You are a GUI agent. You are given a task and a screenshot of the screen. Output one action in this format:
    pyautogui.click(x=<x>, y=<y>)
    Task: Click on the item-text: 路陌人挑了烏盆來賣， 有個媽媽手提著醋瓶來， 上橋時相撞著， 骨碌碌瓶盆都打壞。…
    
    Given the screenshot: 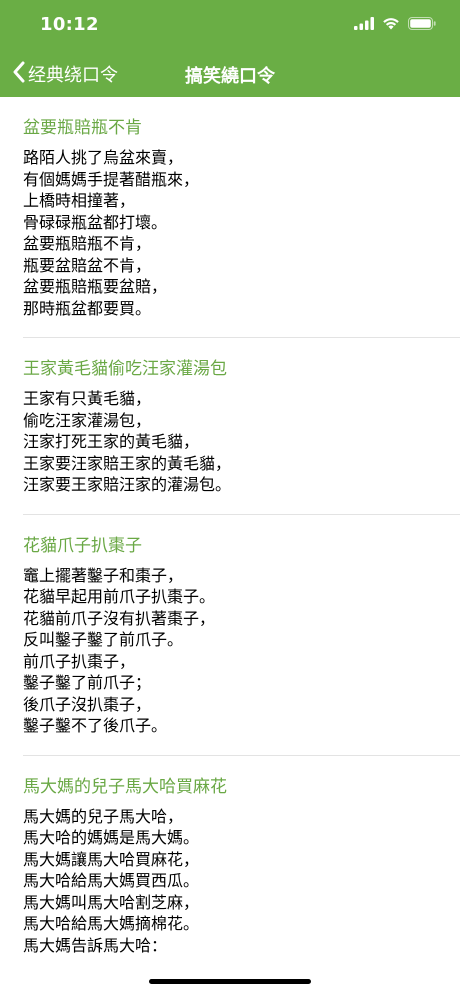 What is the action you would take?
    pyautogui.click(x=111, y=233)
    